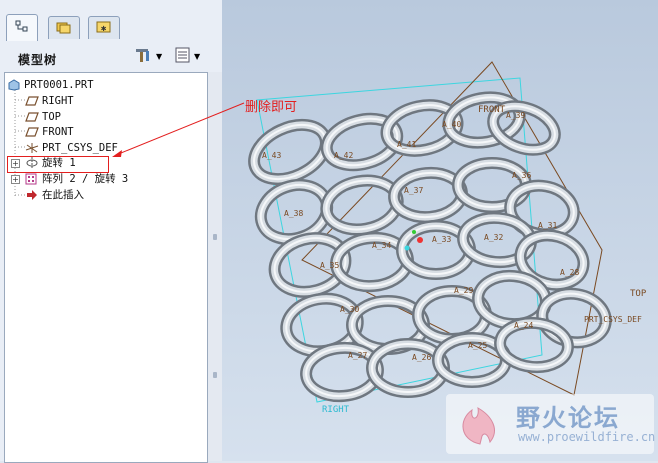 Image resolution: width=658 pixels, height=463 pixels. What do you see at coordinates (293, 213) in the screenshot?
I see `axis-label: A_38` at bounding box center [293, 213].